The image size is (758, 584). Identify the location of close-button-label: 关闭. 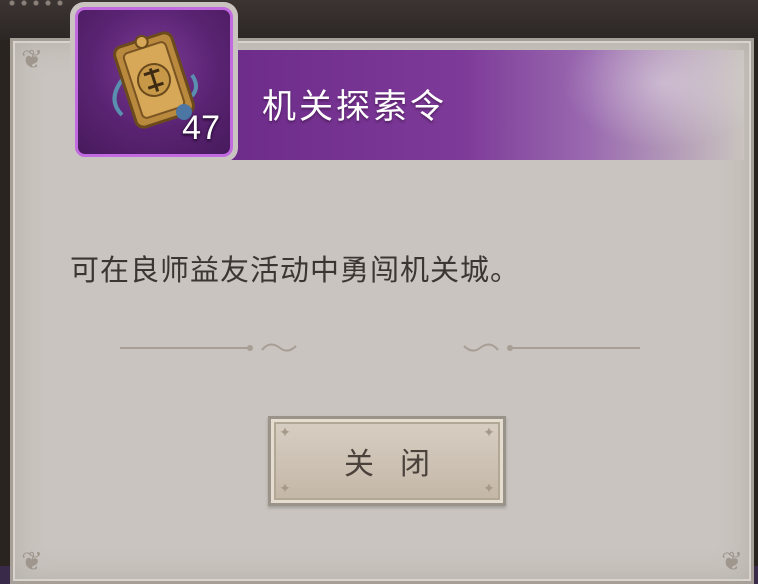
(400, 464).